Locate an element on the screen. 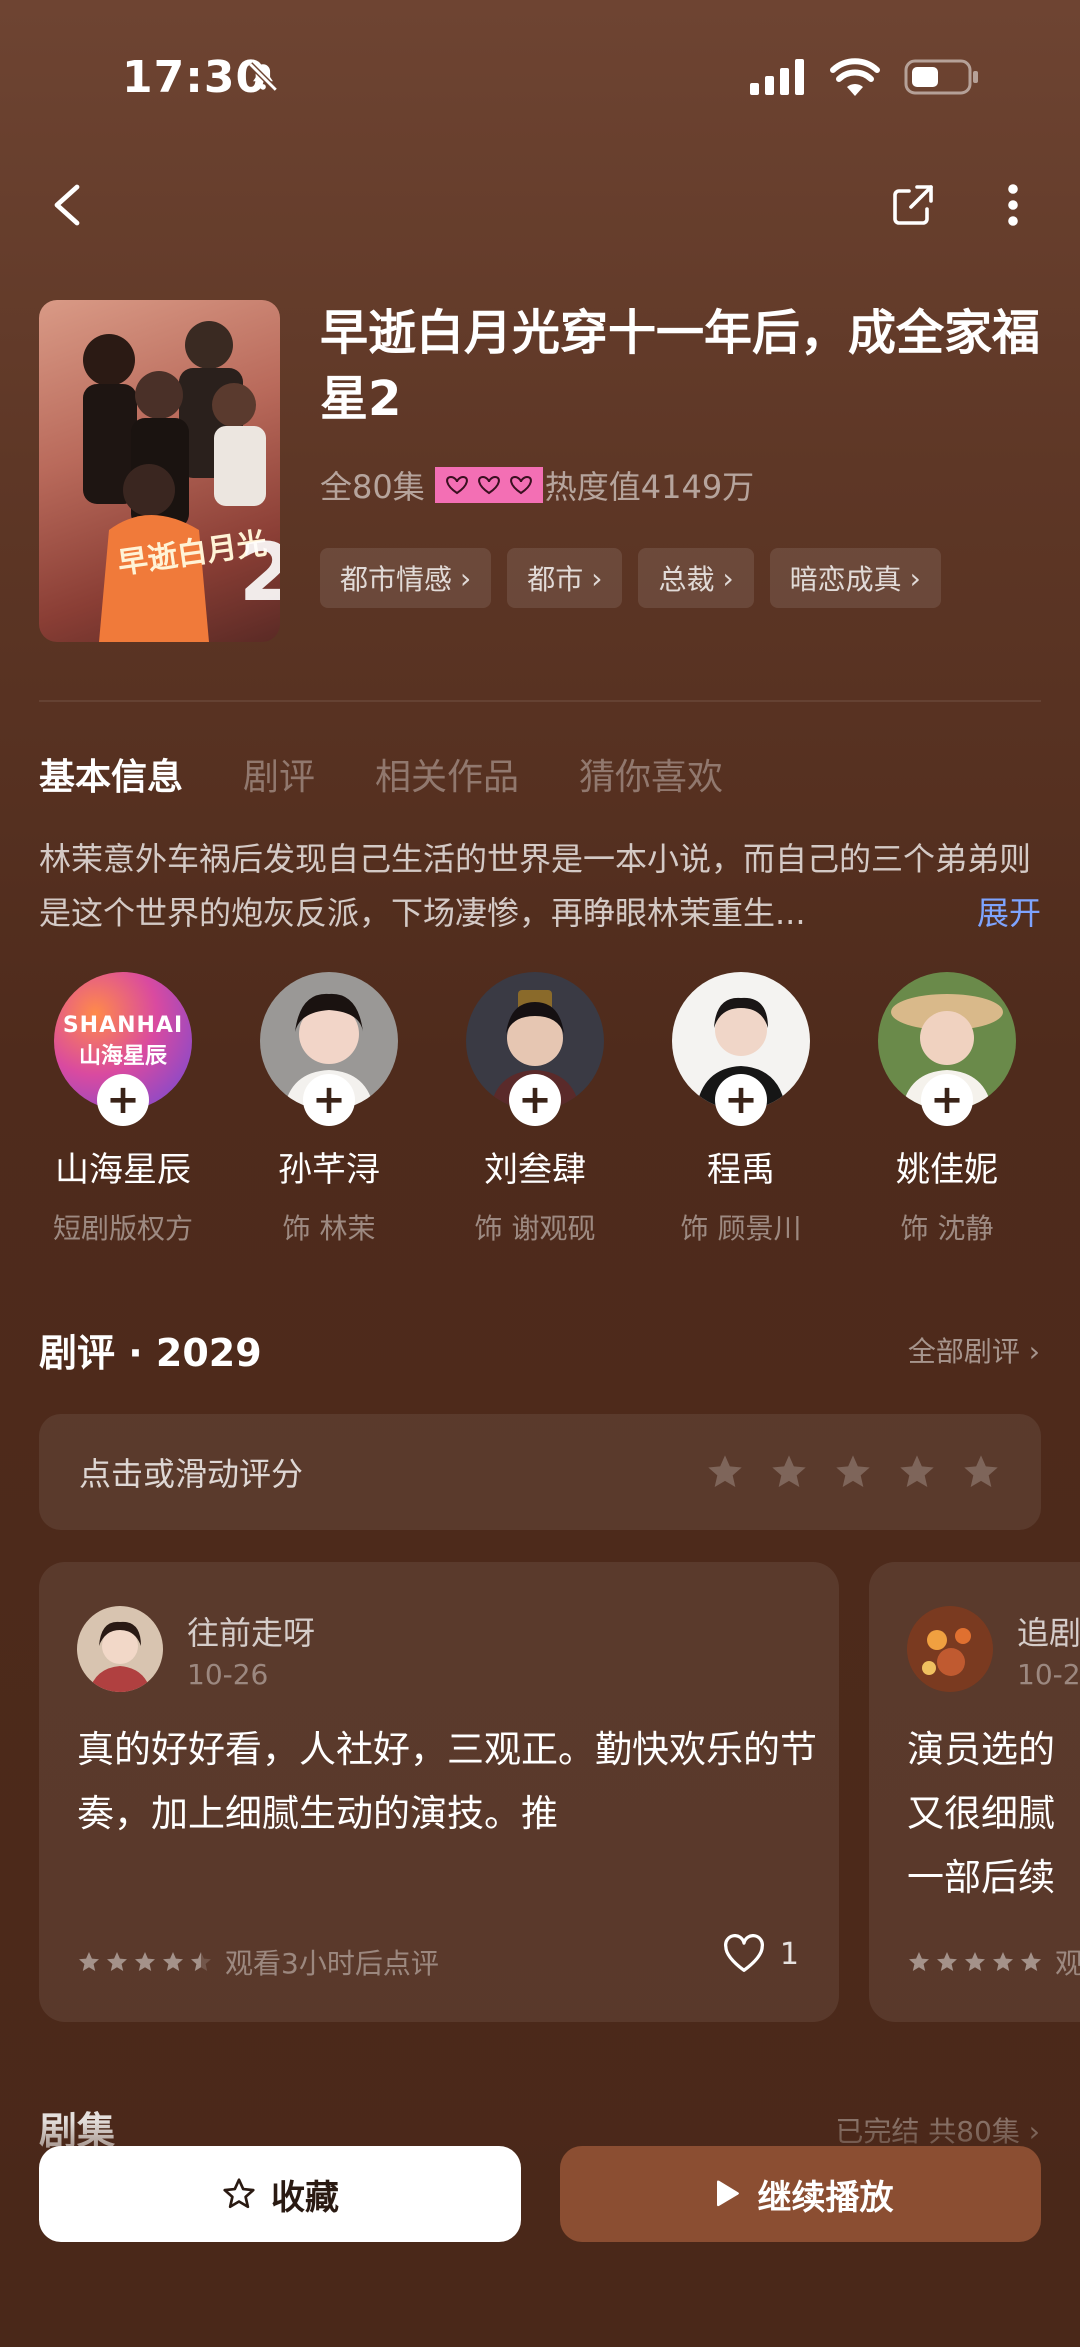  rating-bar: 点击或滑动评分 is located at coordinates (540, 1472).